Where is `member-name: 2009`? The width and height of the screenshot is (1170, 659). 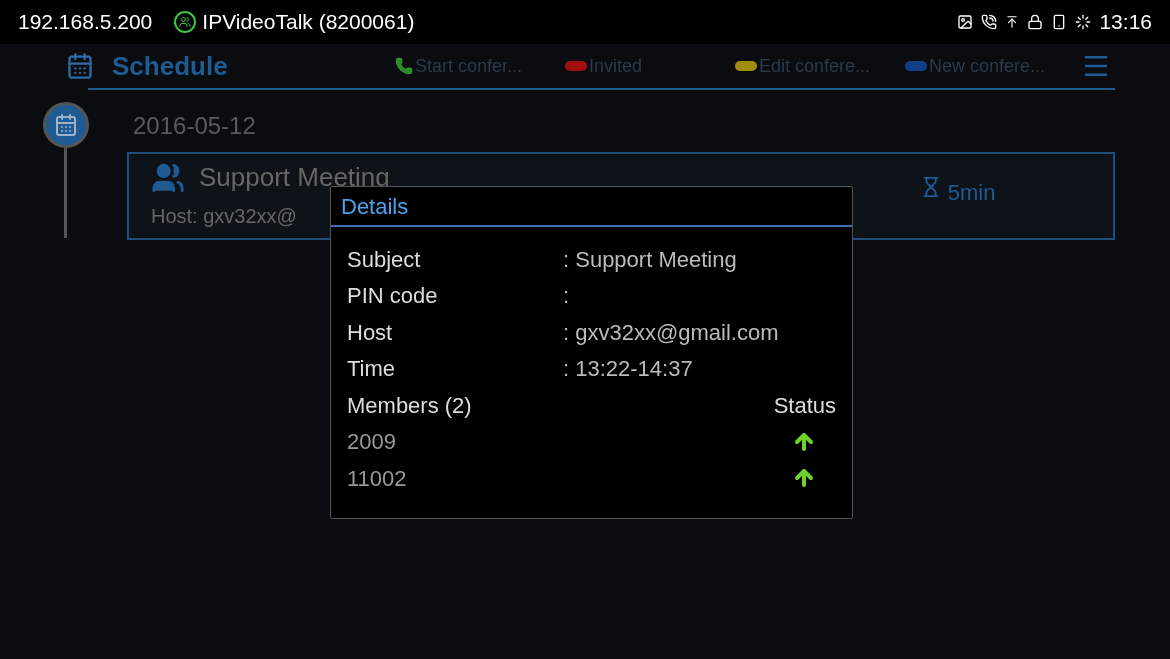 member-name: 2009 is located at coordinates (371, 442).